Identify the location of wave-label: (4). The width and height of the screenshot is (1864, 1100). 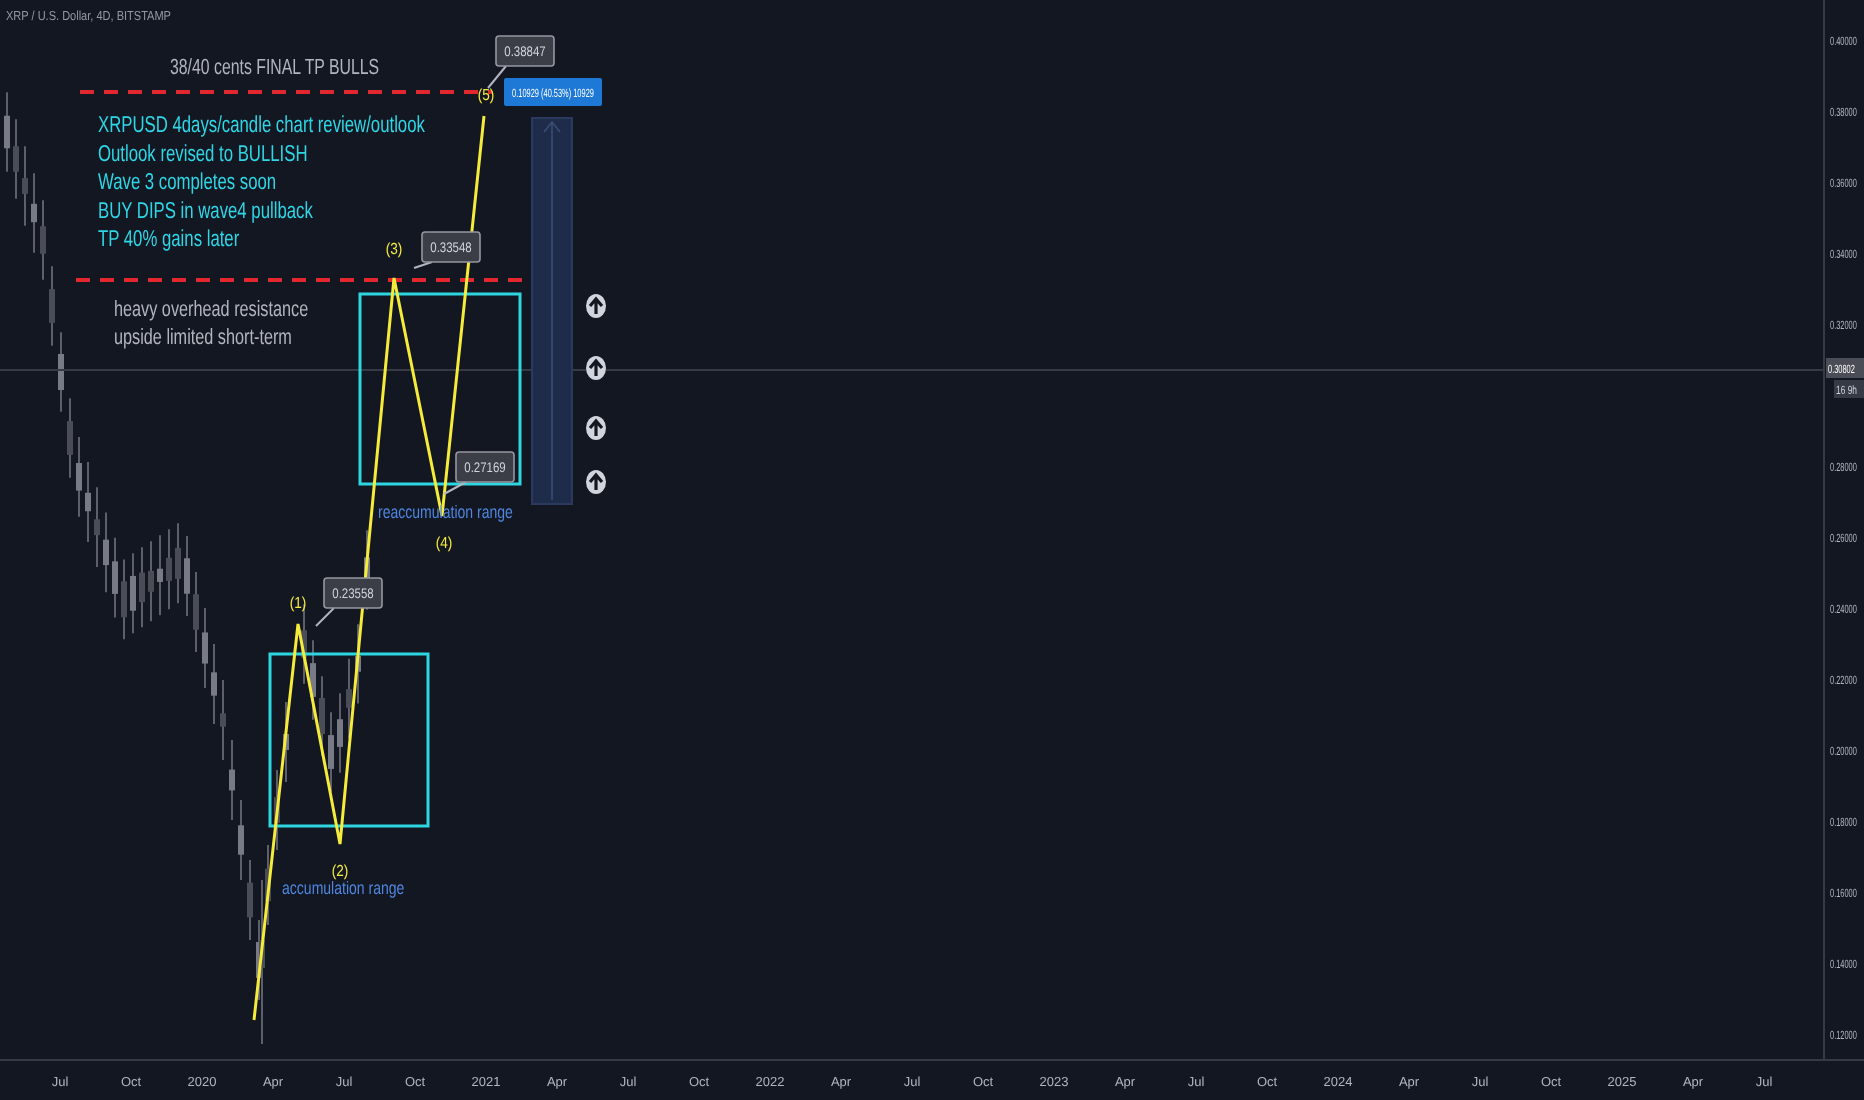
(444, 542).